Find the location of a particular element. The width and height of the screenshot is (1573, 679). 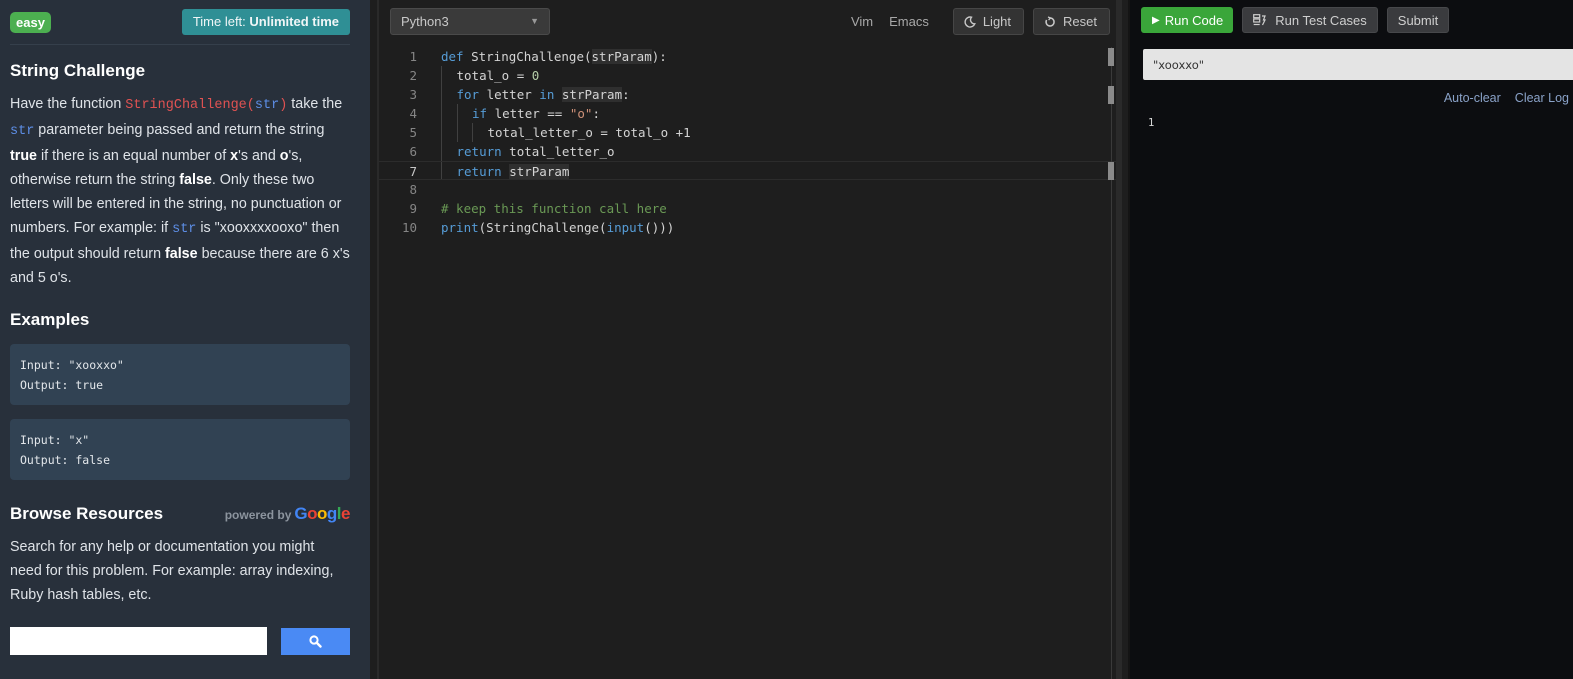

code-token: for is located at coordinates (468, 94).